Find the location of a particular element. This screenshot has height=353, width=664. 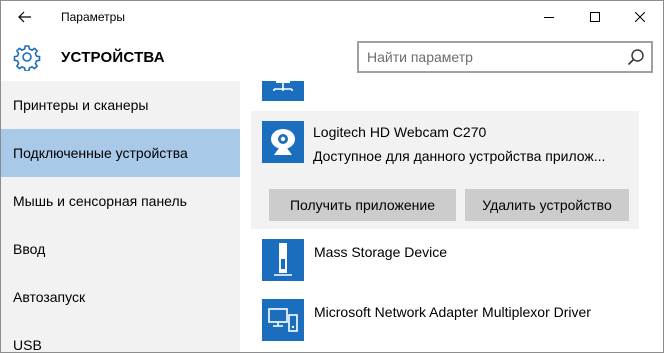

close-icon is located at coordinates (640, 17).